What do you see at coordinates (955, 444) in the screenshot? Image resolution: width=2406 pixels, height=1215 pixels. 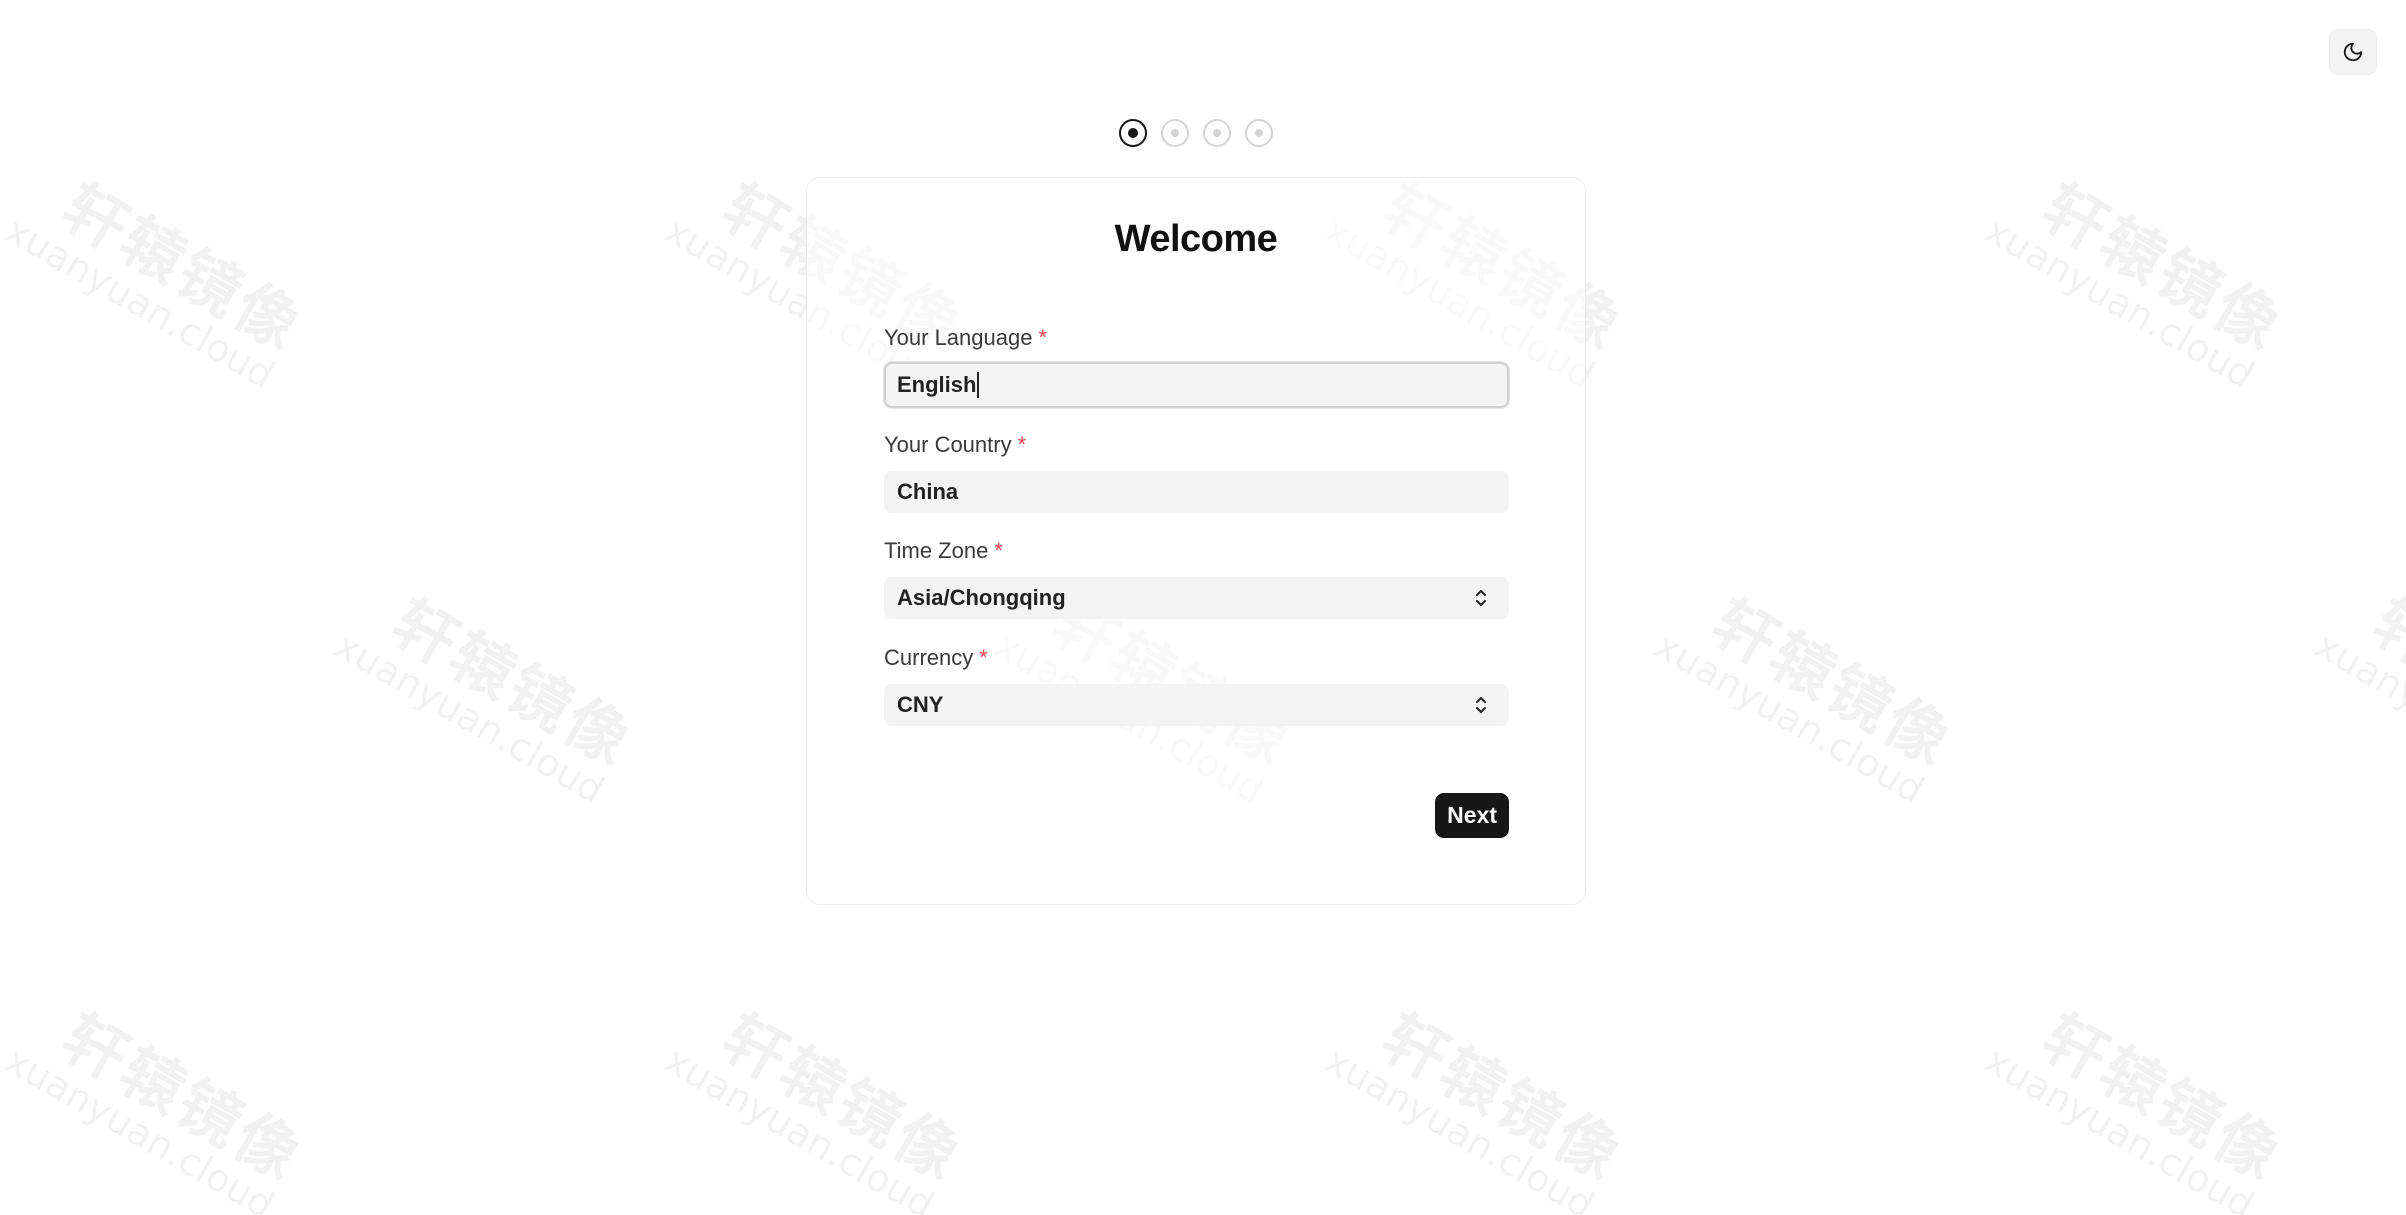 I see `country-label: Your Country *` at bounding box center [955, 444].